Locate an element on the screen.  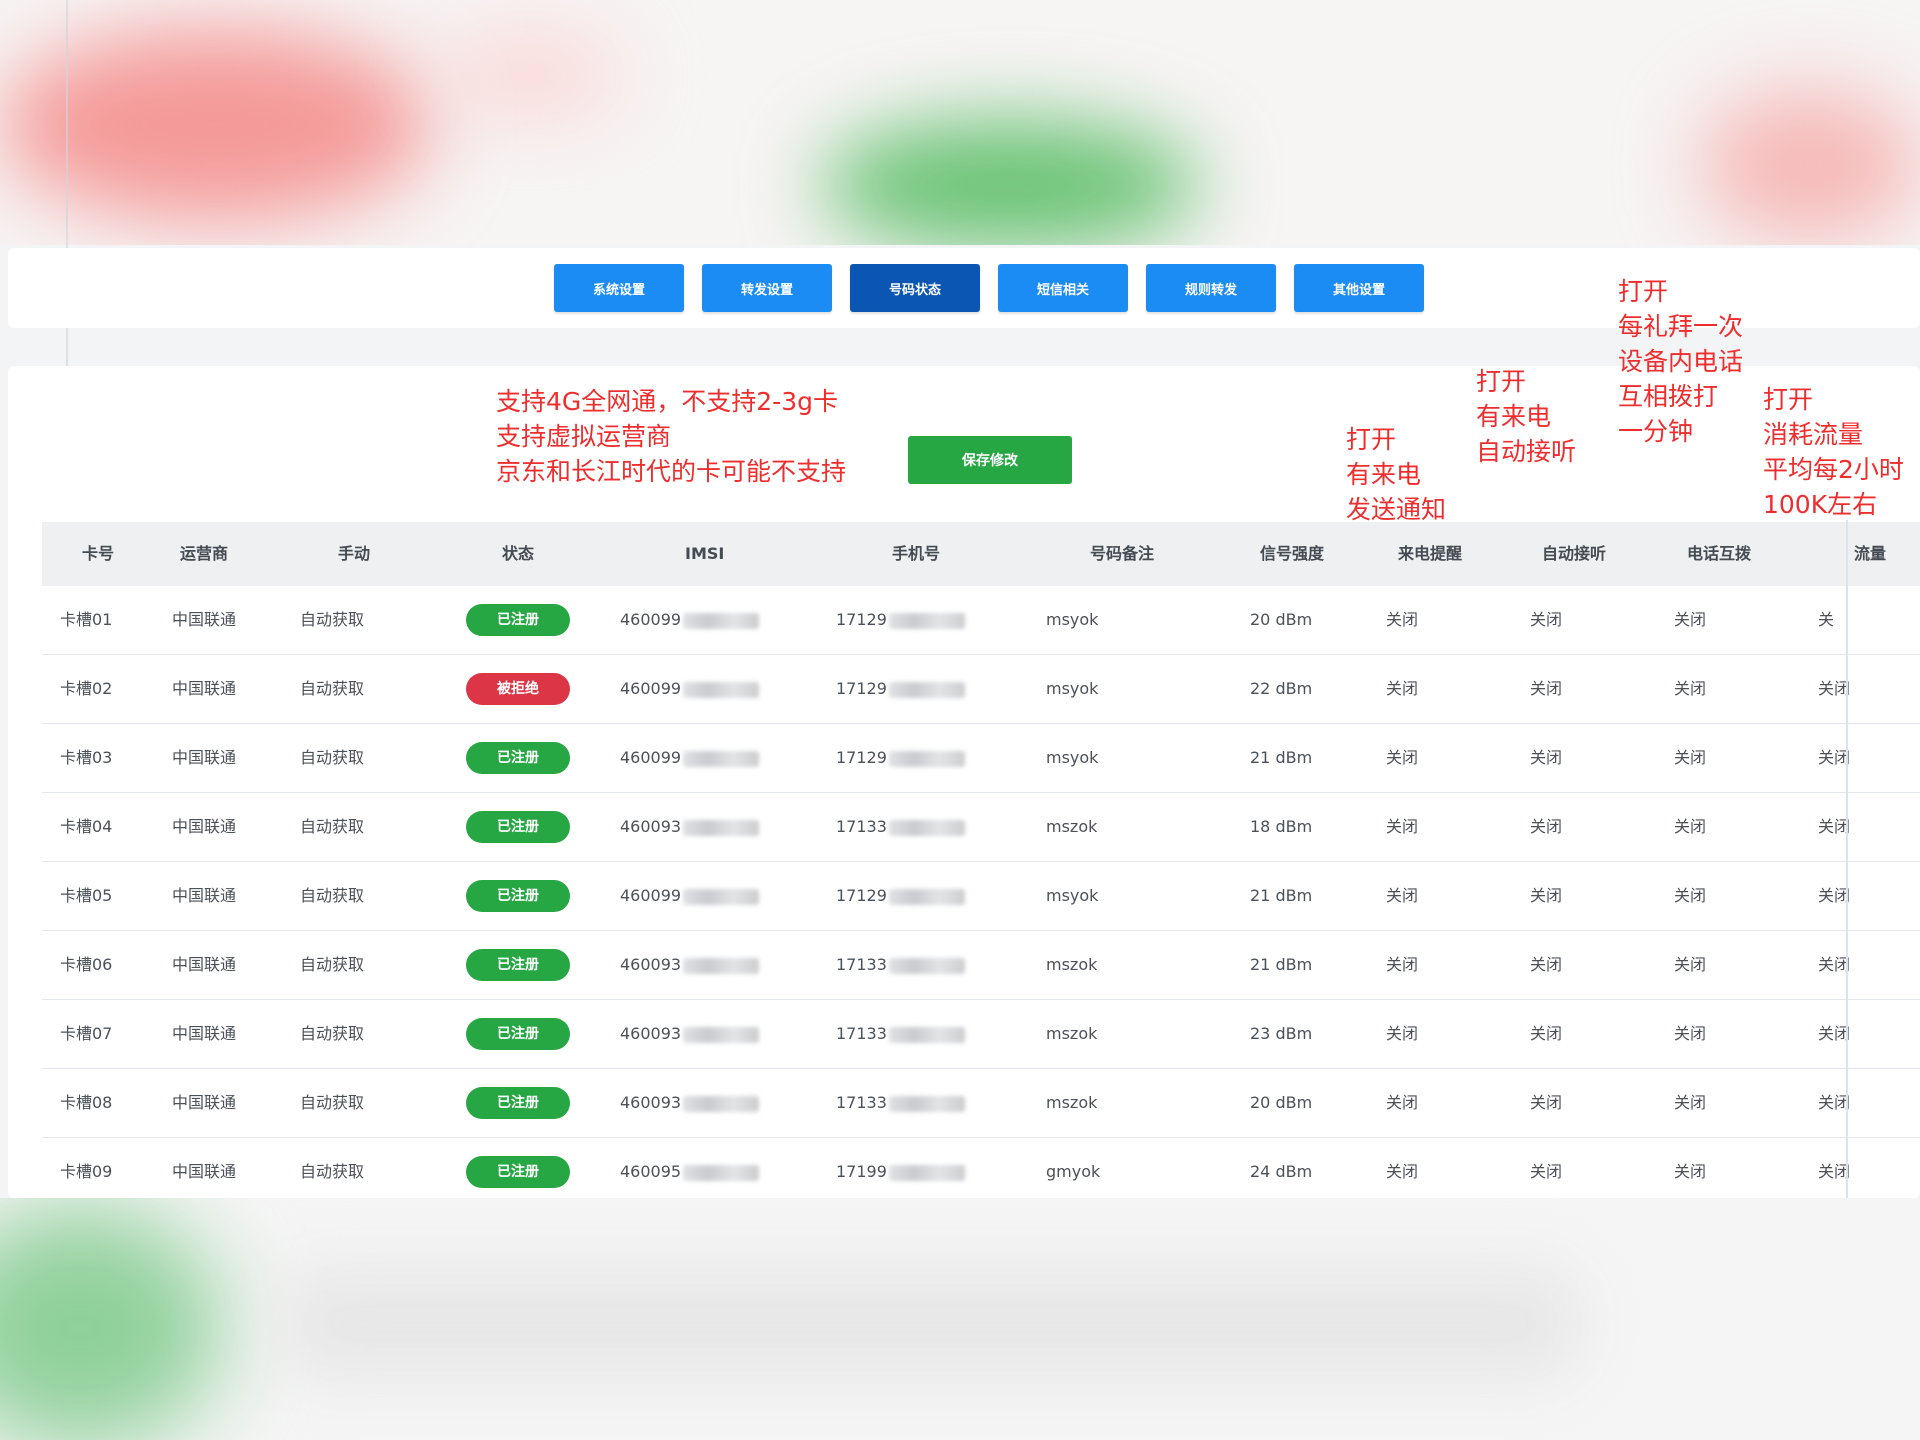
slot-cell: 卡槽02 is located at coordinates (86, 689).